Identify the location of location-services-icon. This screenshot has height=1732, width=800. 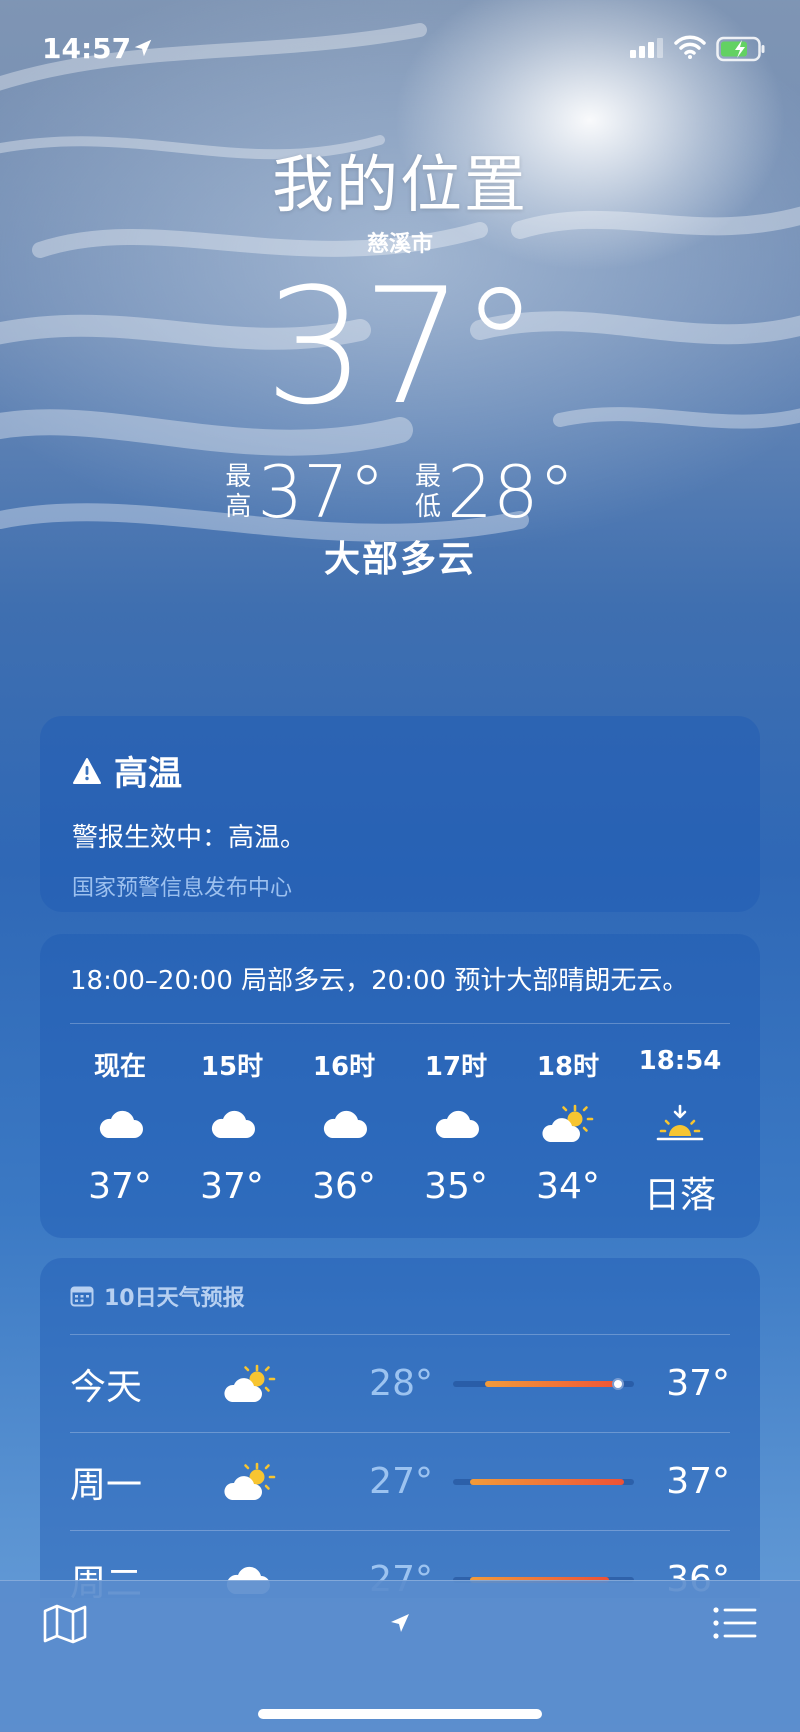
(143, 48).